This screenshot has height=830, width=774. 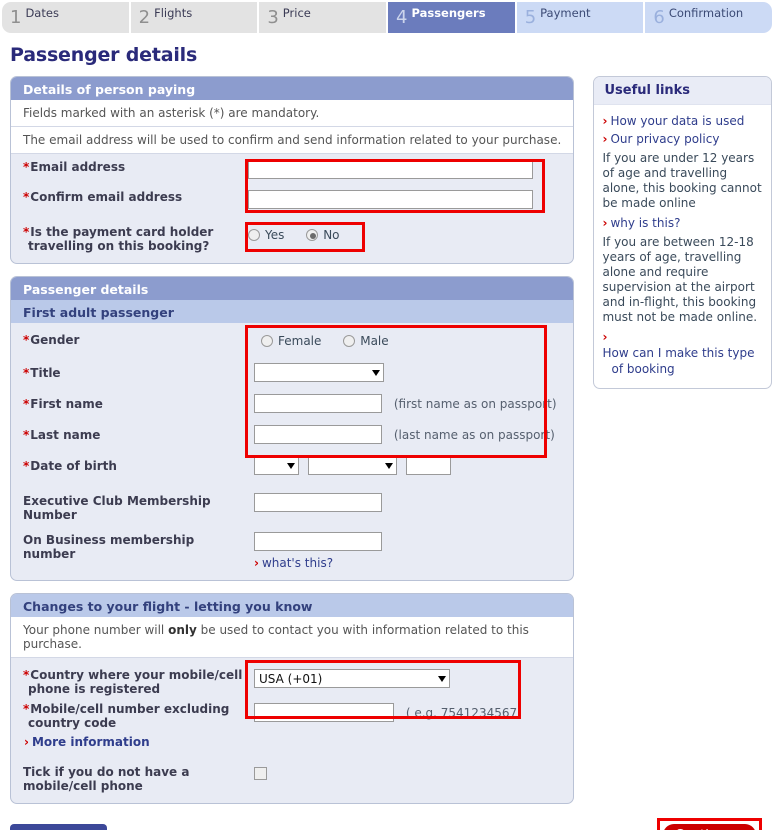 What do you see at coordinates (117, 501) in the screenshot?
I see `exec-club-label-line1: Executive Club Membership` at bounding box center [117, 501].